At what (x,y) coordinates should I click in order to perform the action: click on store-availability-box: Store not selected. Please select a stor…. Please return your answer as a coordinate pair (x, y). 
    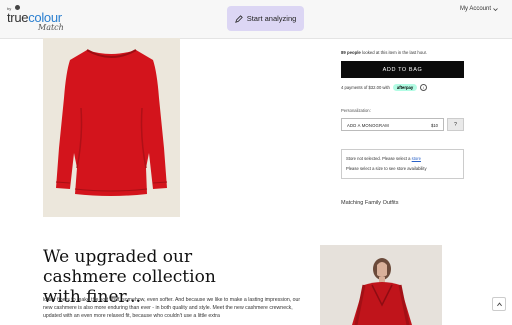
    Looking at the image, I should click on (402, 164).